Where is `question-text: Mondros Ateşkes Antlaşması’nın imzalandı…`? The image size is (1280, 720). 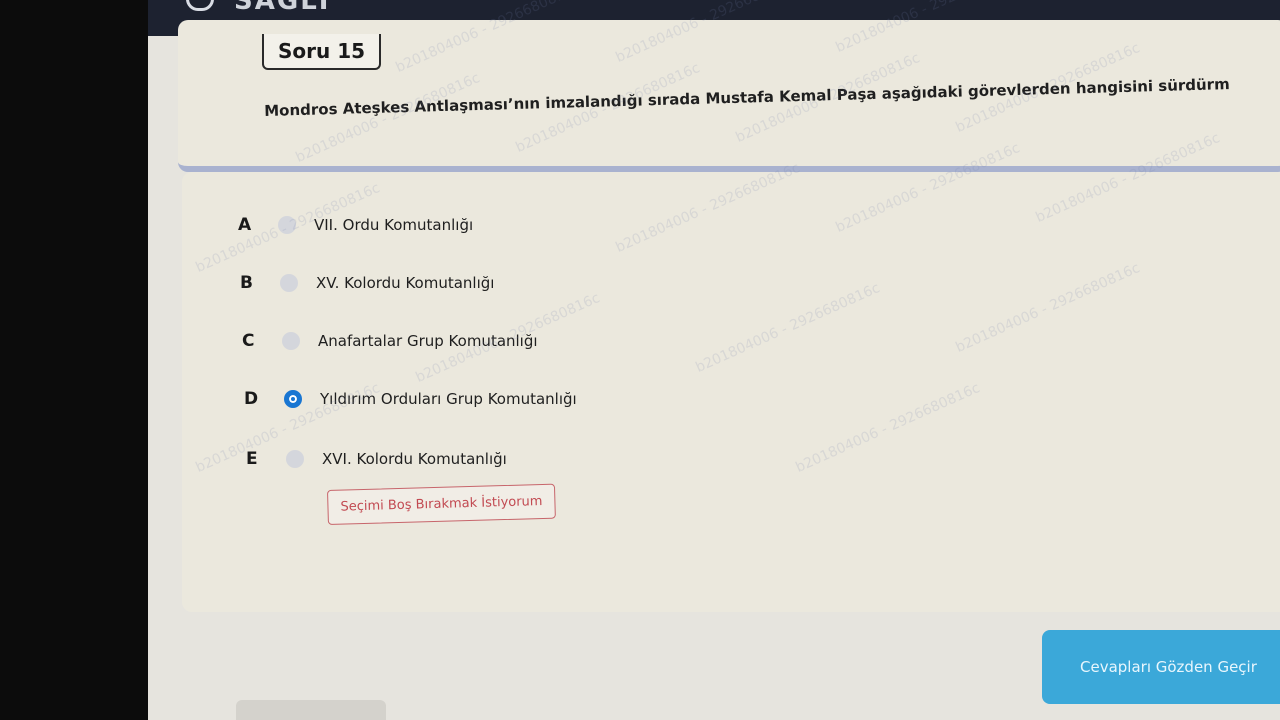 question-text: Mondros Ateşkes Antlaşması’nın imzalandı… is located at coordinates (747, 97).